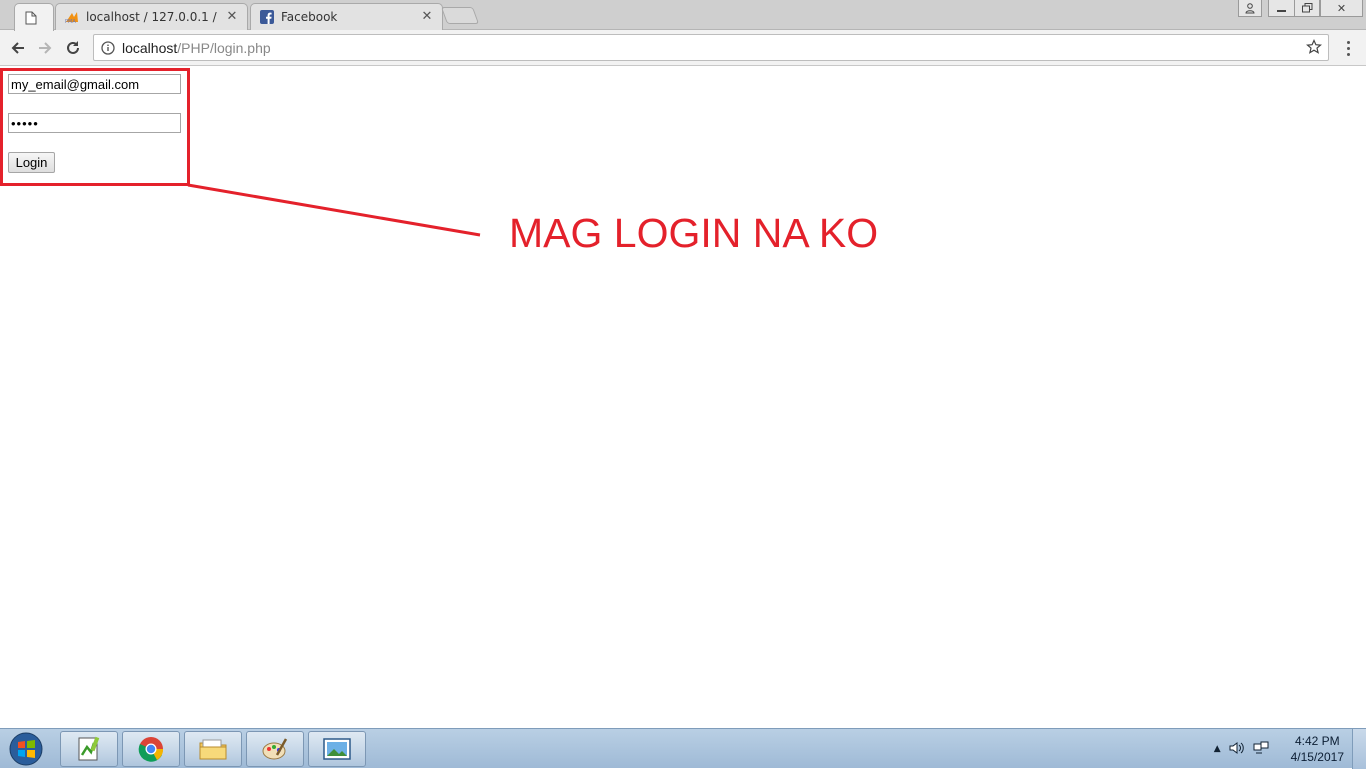  What do you see at coordinates (460, 15) in the screenshot?
I see `new-tab-button` at bounding box center [460, 15].